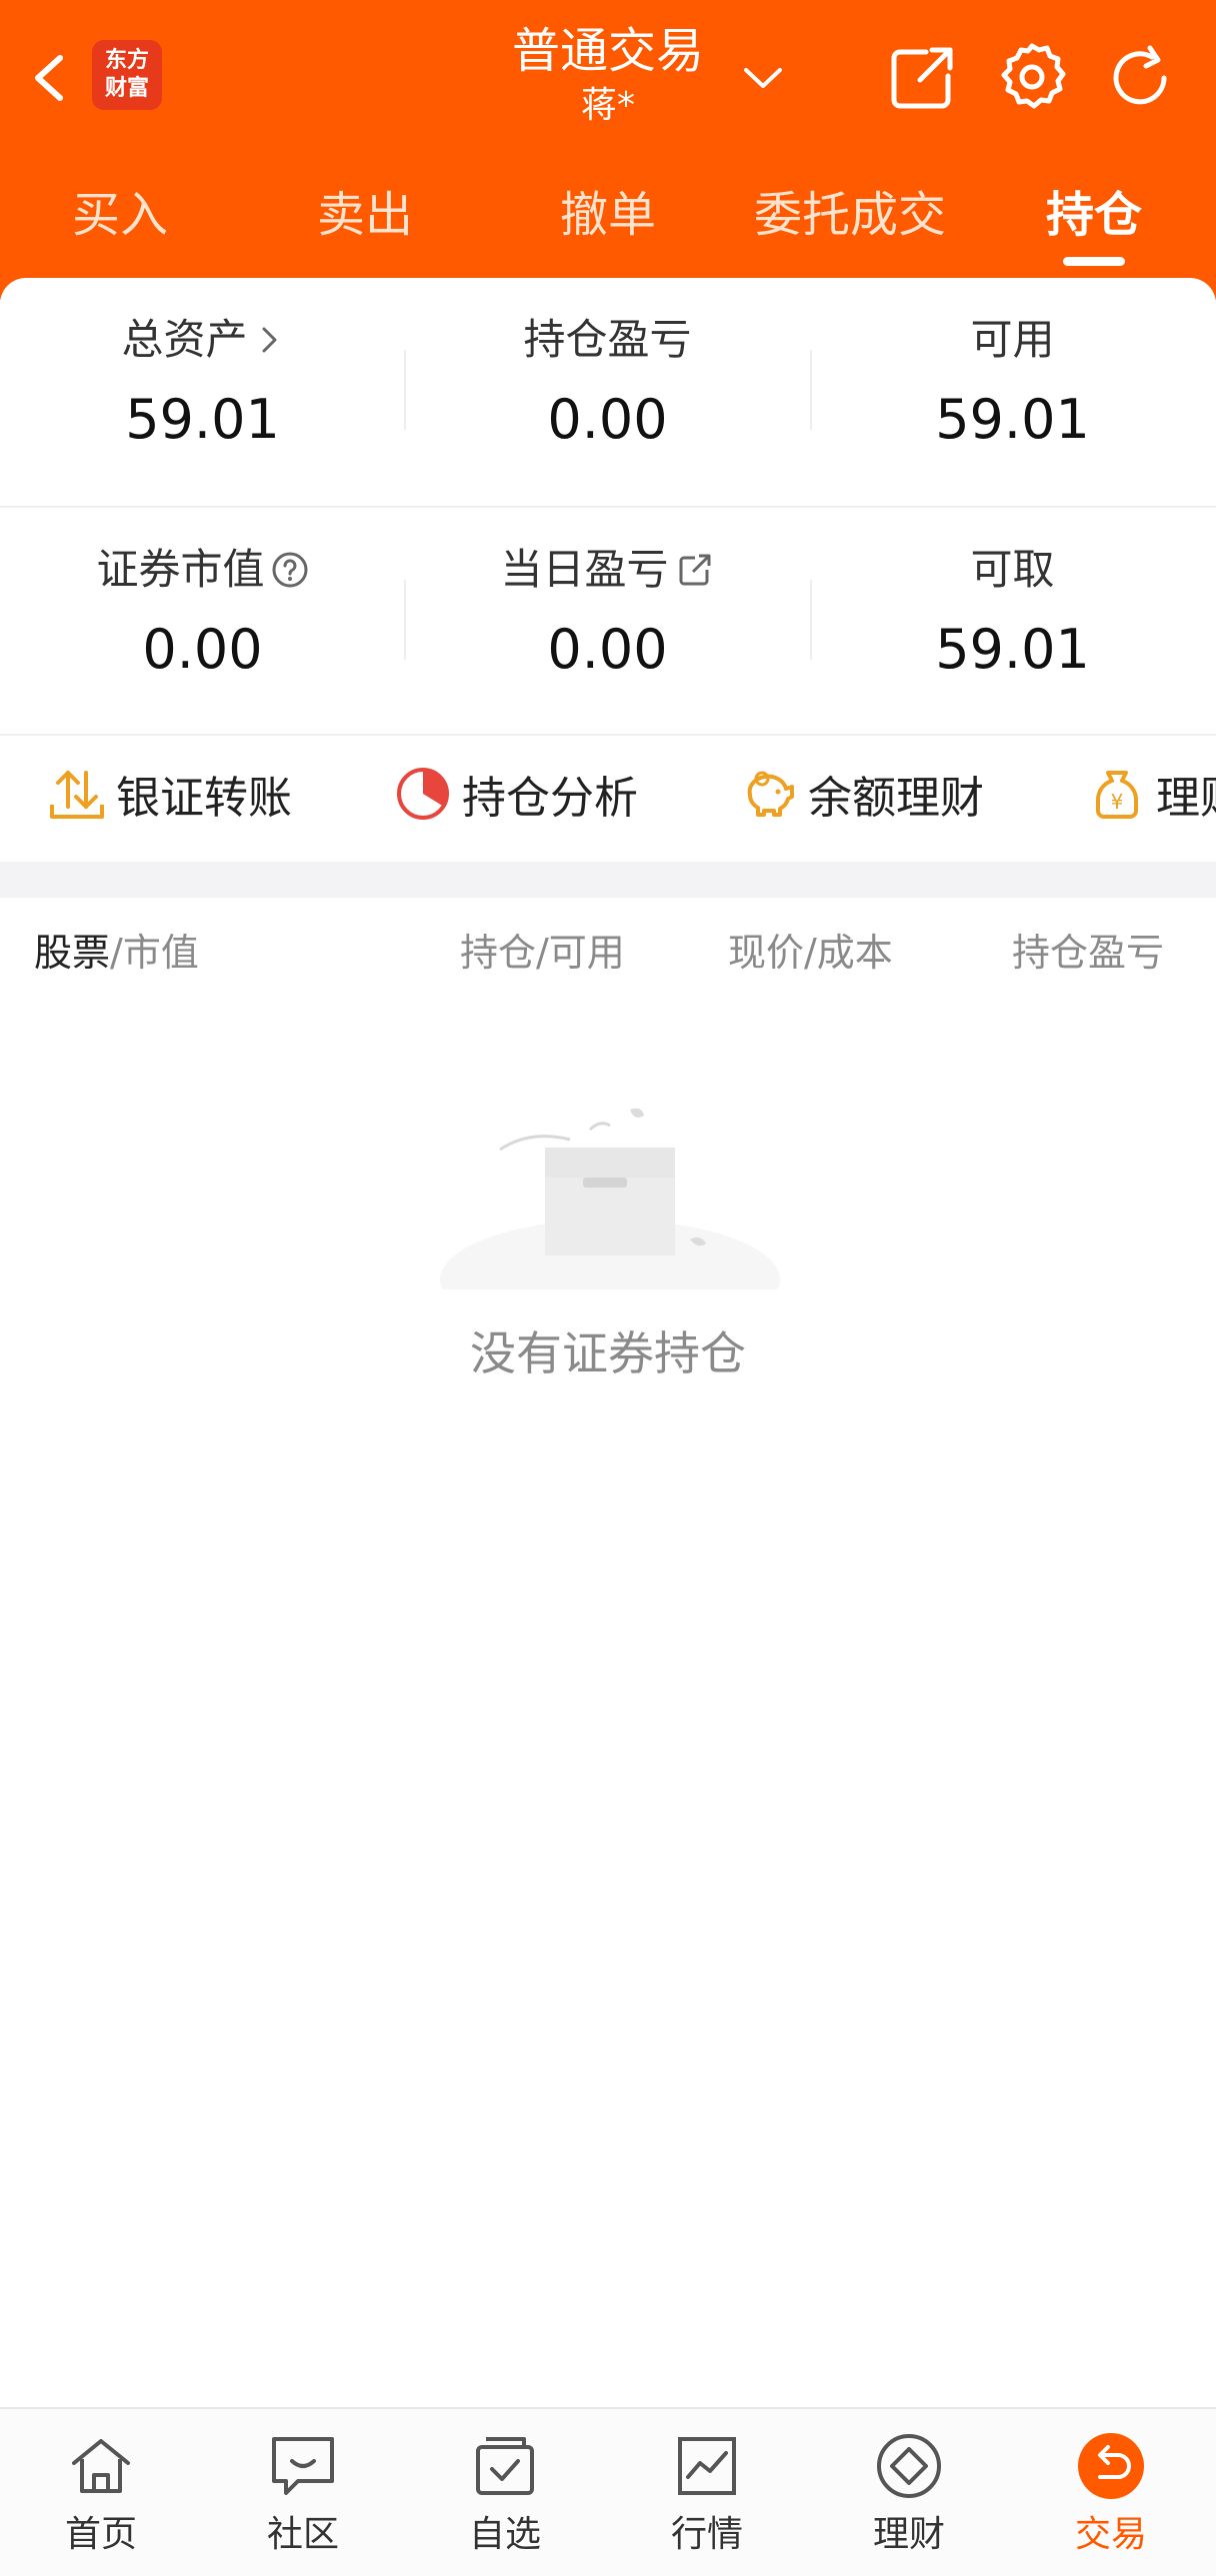 The width and height of the screenshot is (1216, 2576). What do you see at coordinates (607, 650) in the screenshot?
I see `daily-pnl-value: 0.00` at bounding box center [607, 650].